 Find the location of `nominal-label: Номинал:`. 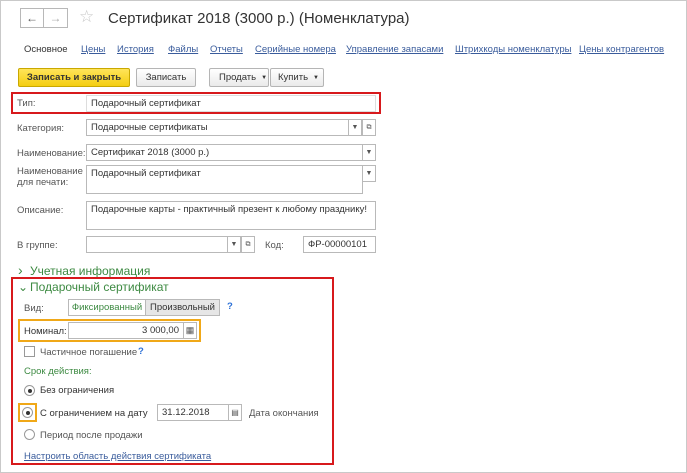

nominal-label: Номинал: is located at coordinates (45, 331).